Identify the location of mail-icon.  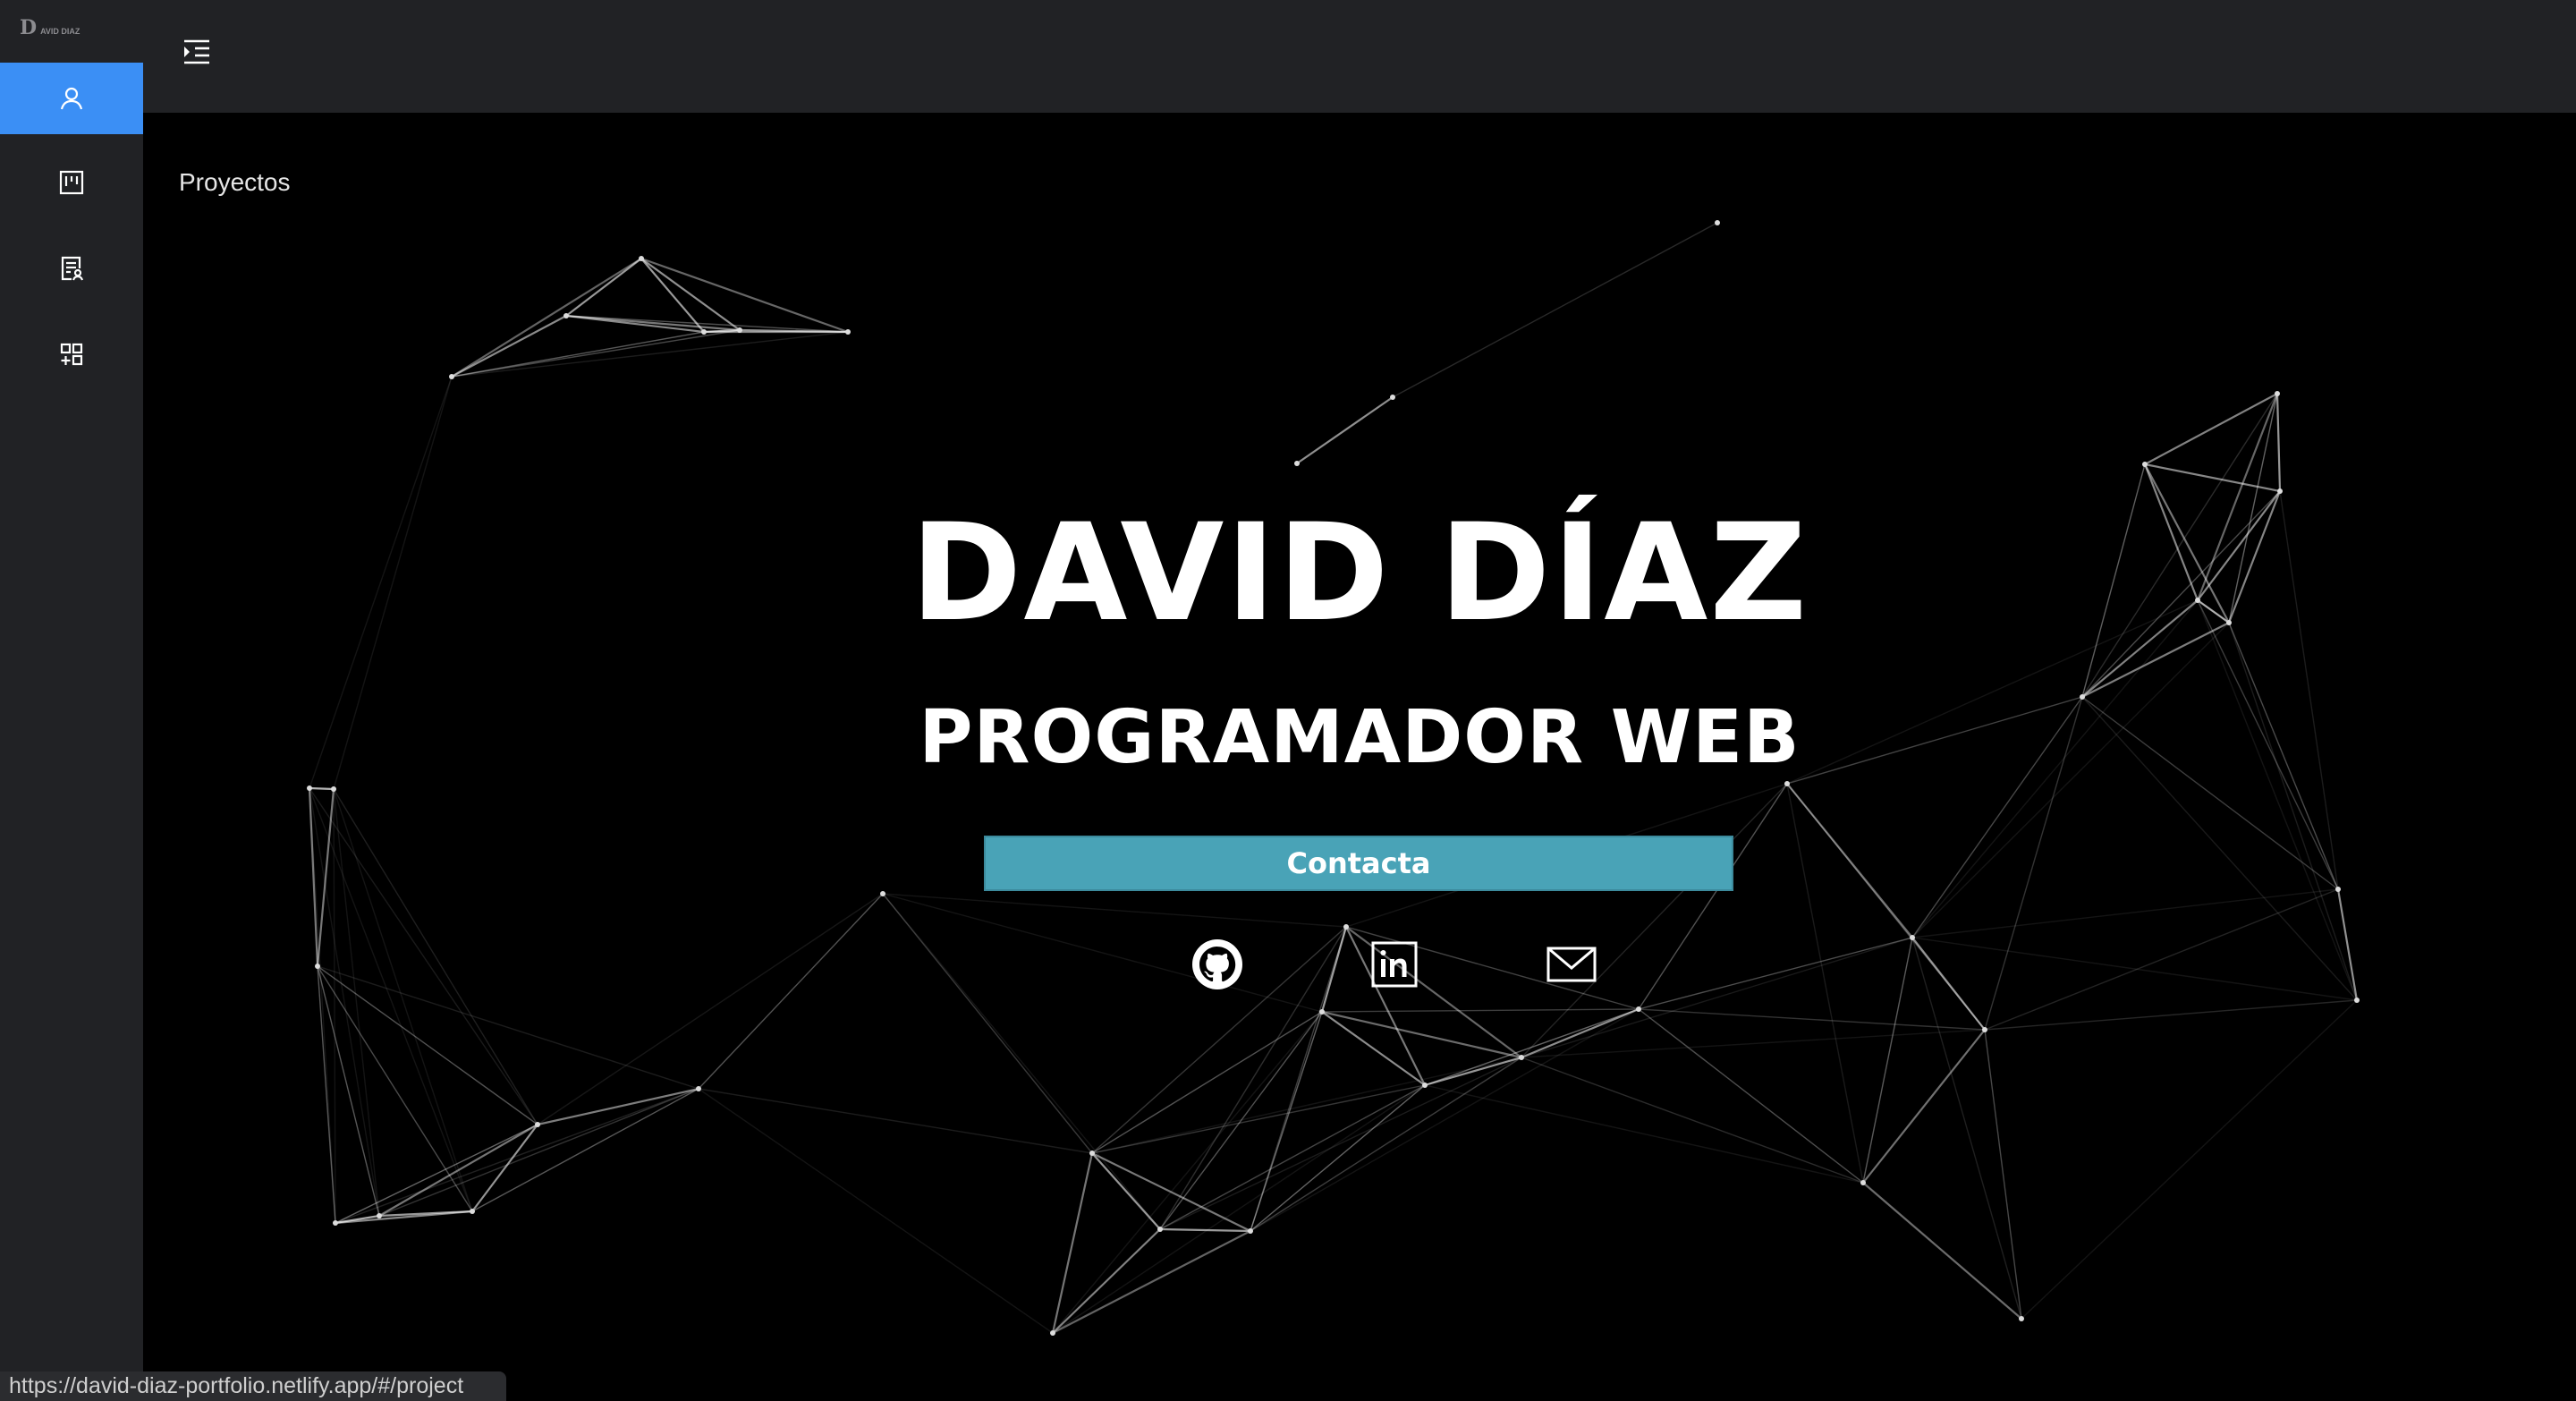
(1571, 964).